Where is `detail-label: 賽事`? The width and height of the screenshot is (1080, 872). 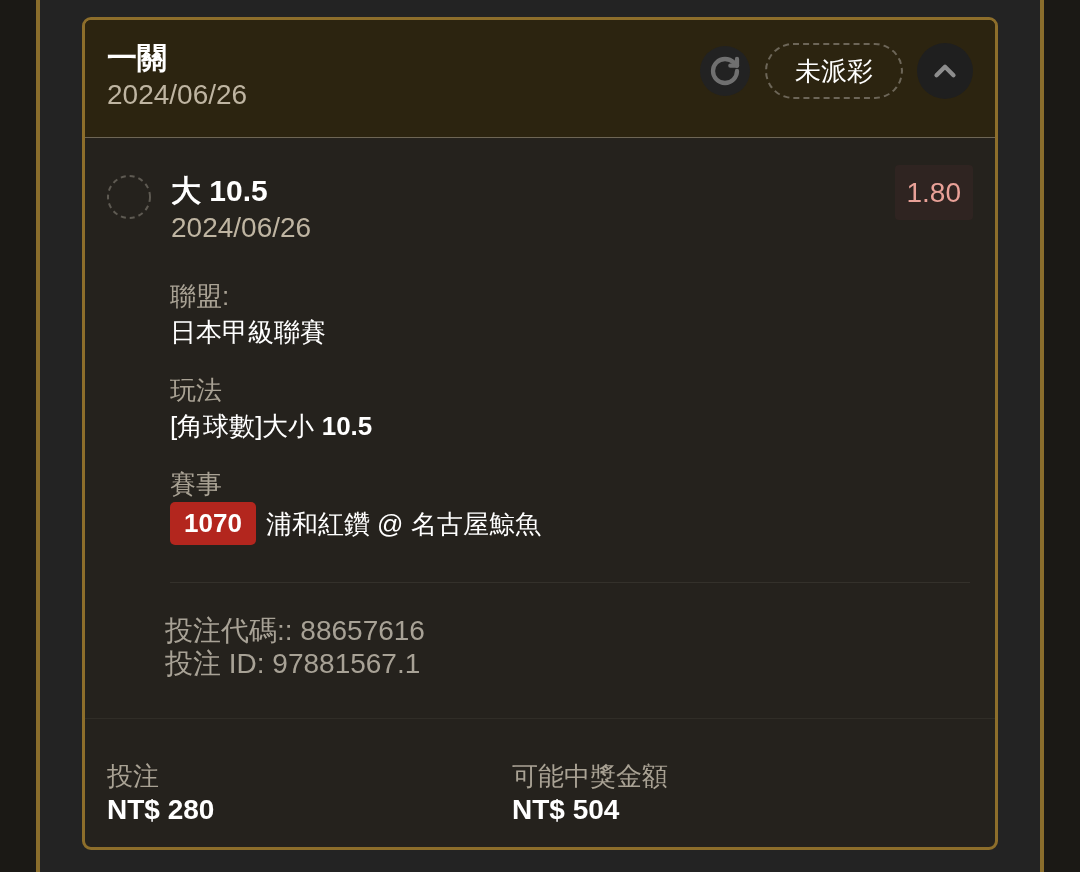
detail-label: 賽事 is located at coordinates (196, 484).